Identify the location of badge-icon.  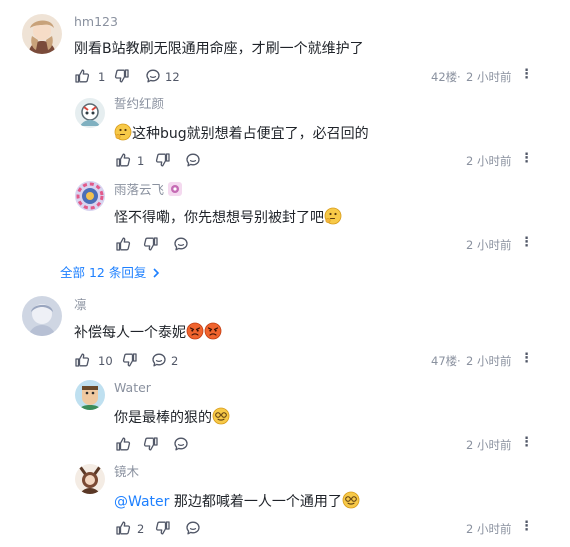
(175, 189).